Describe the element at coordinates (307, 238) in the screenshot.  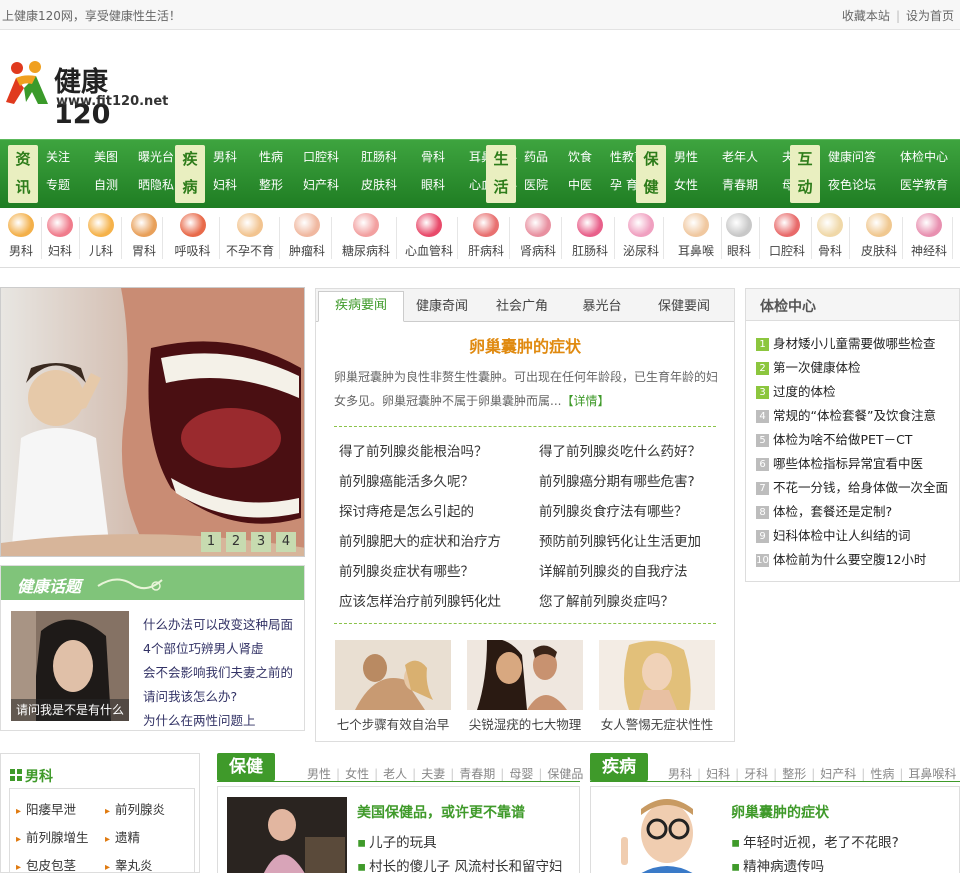
I see `department-7: 肿瘤科` at that location.